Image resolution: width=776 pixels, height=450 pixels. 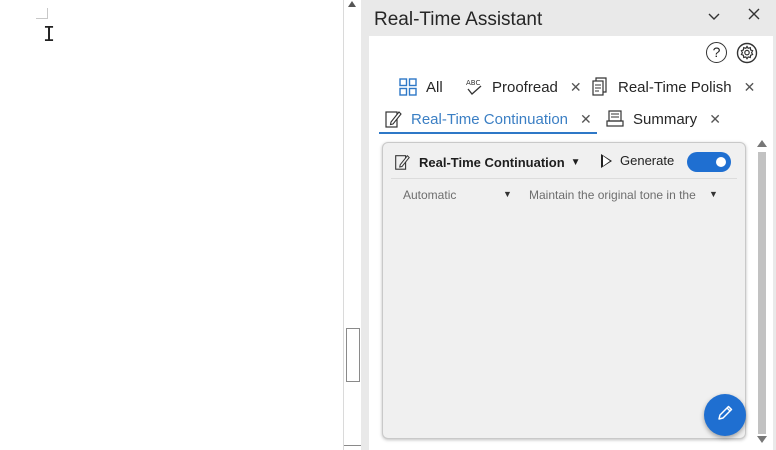 I want to click on tone-caret-down-icon: ▼, so click(x=713, y=194).